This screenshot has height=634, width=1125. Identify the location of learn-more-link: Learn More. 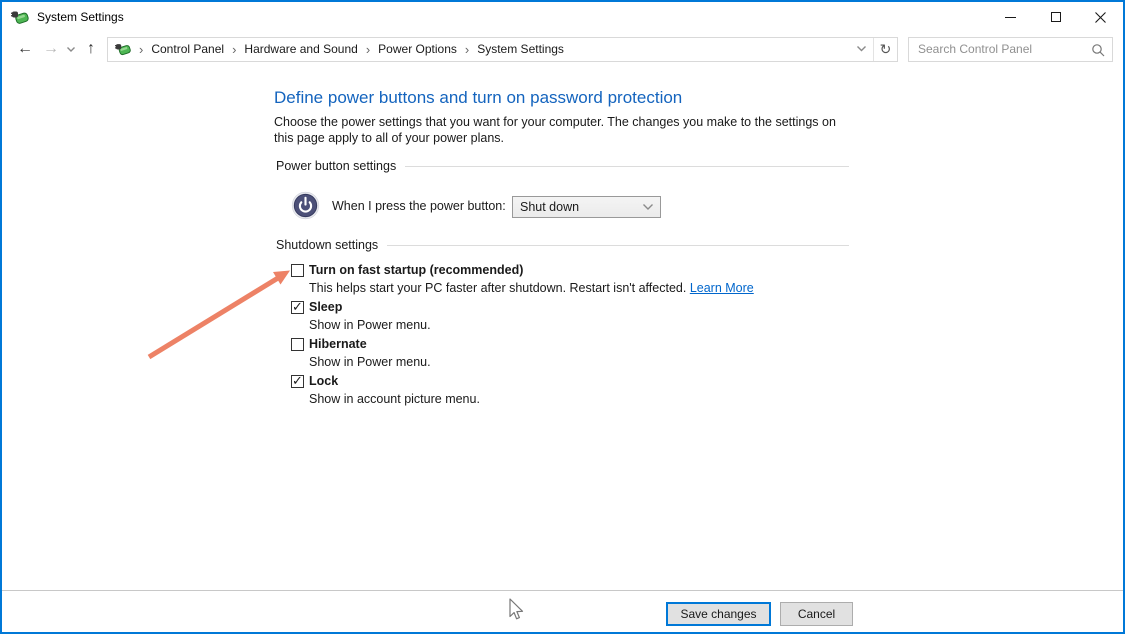
(722, 288).